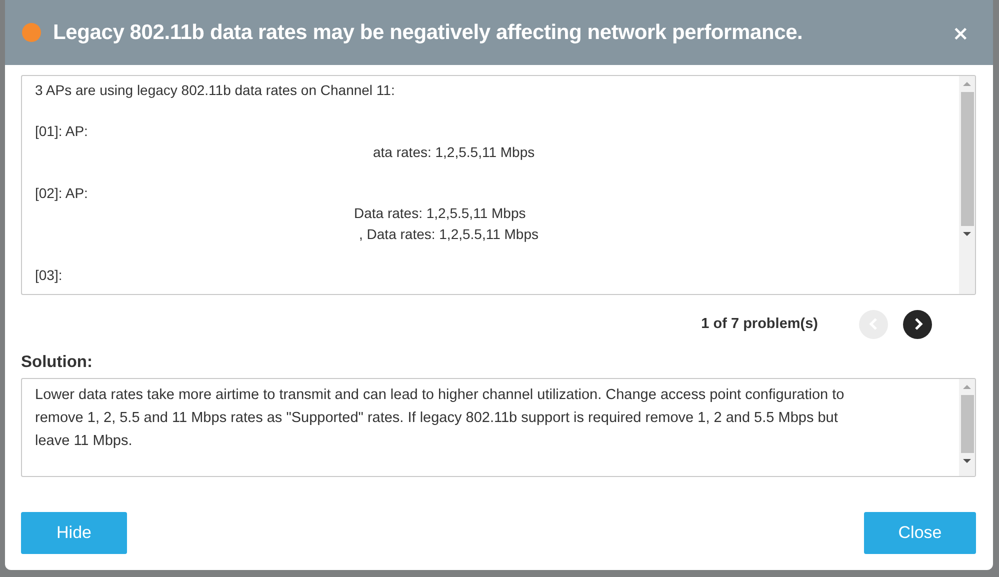 Image resolution: width=999 pixels, height=577 pixels. I want to click on next-button, so click(917, 324).